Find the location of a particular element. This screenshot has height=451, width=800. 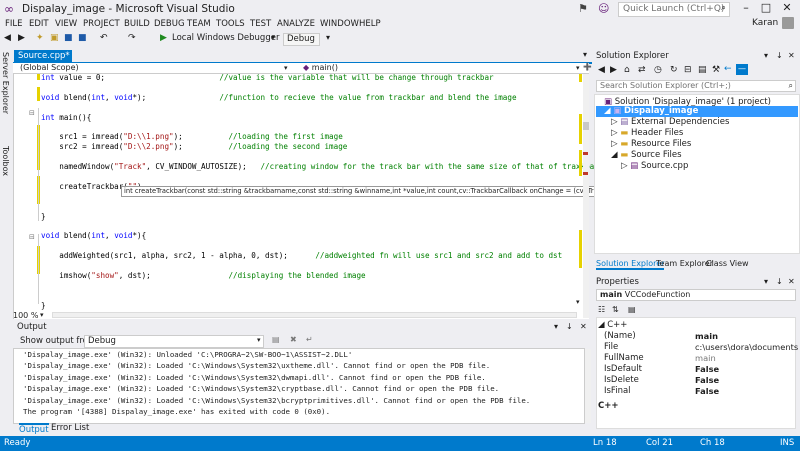

home-icon: ⌂ is located at coordinates (627, 70).